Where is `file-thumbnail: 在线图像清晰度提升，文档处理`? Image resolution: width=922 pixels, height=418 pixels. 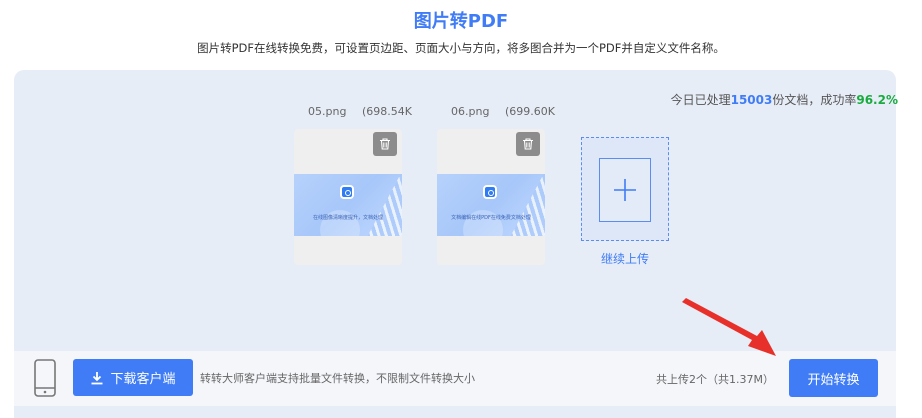 file-thumbnail: 在线图像清晰度提升，文档处理 is located at coordinates (348, 197).